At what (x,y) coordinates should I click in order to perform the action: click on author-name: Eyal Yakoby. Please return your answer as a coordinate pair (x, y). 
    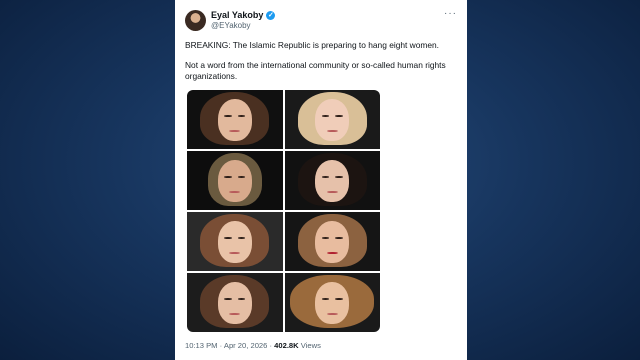
    Looking at the image, I should click on (237, 15).